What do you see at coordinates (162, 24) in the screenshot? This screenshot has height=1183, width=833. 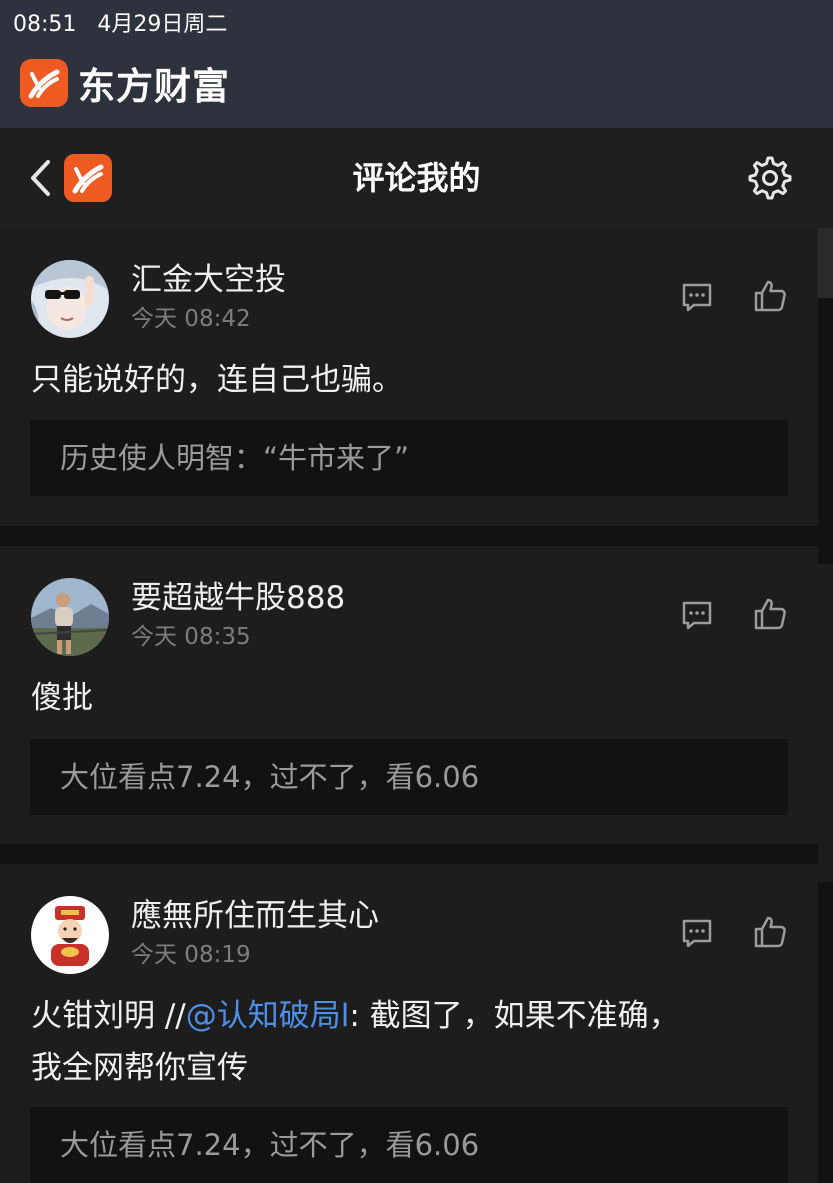 I see `status-date: 4月29日周二` at bounding box center [162, 24].